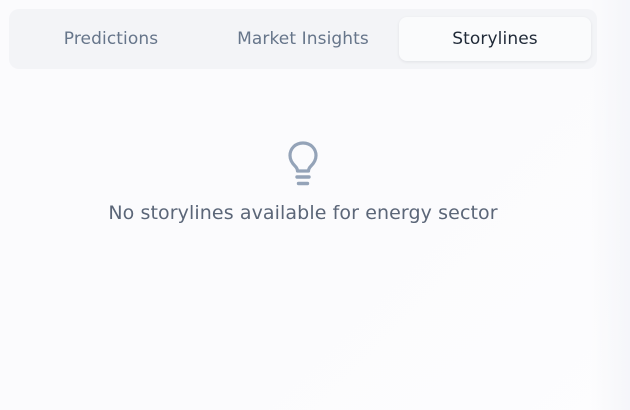 The image size is (630, 410). What do you see at coordinates (303, 163) in the screenshot?
I see `lightbulb-icon` at bounding box center [303, 163].